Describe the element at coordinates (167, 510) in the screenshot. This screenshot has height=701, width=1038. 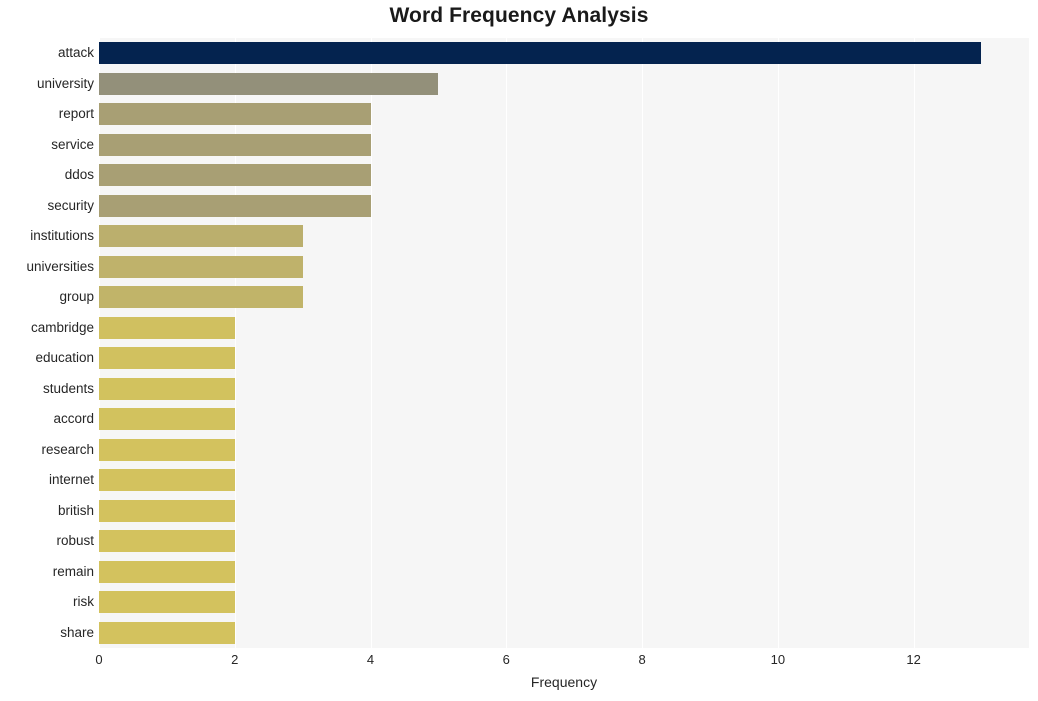
I see `bar-british` at that location.